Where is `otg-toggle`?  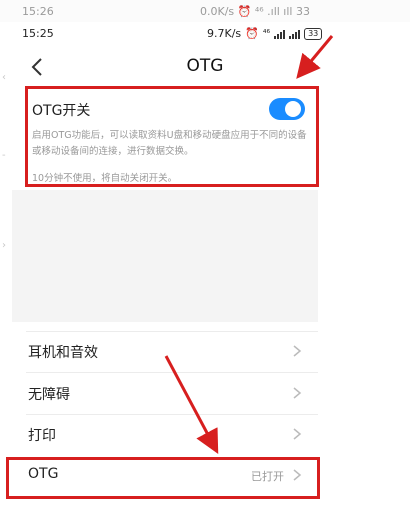
otg-toggle is located at coordinates (287, 109).